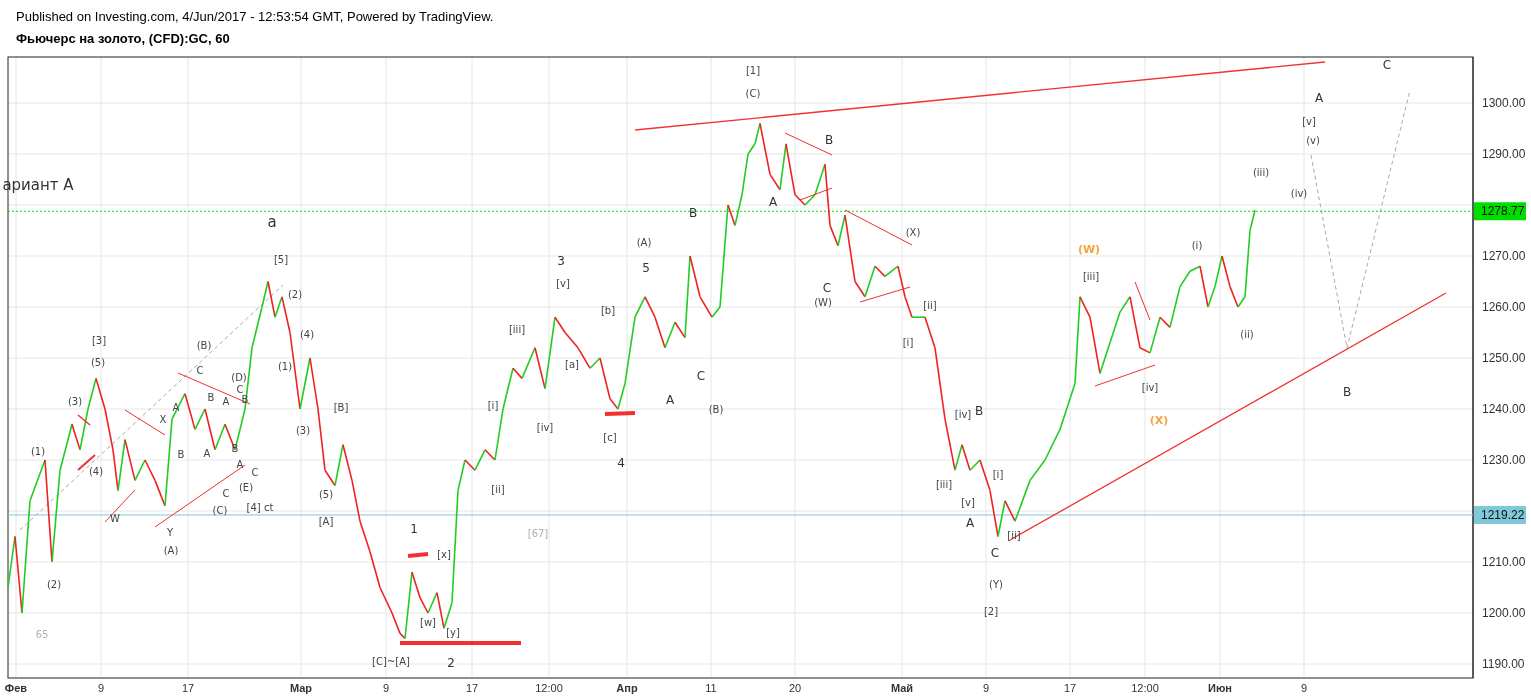 This screenshot has height=698, width=1531. Describe the element at coordinates (1247, 334) in the screenshot. I see `wave-label: (ii)` at that location.